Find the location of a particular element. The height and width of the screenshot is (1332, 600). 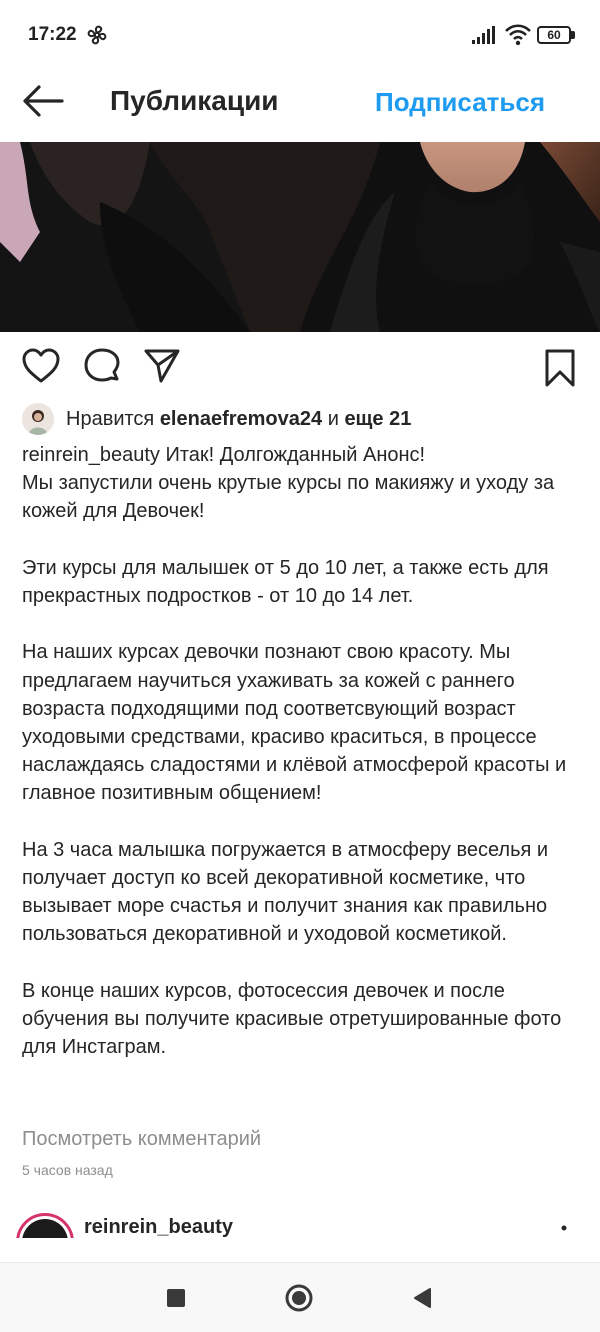

fan-icon is located at coordinates (97, 35).